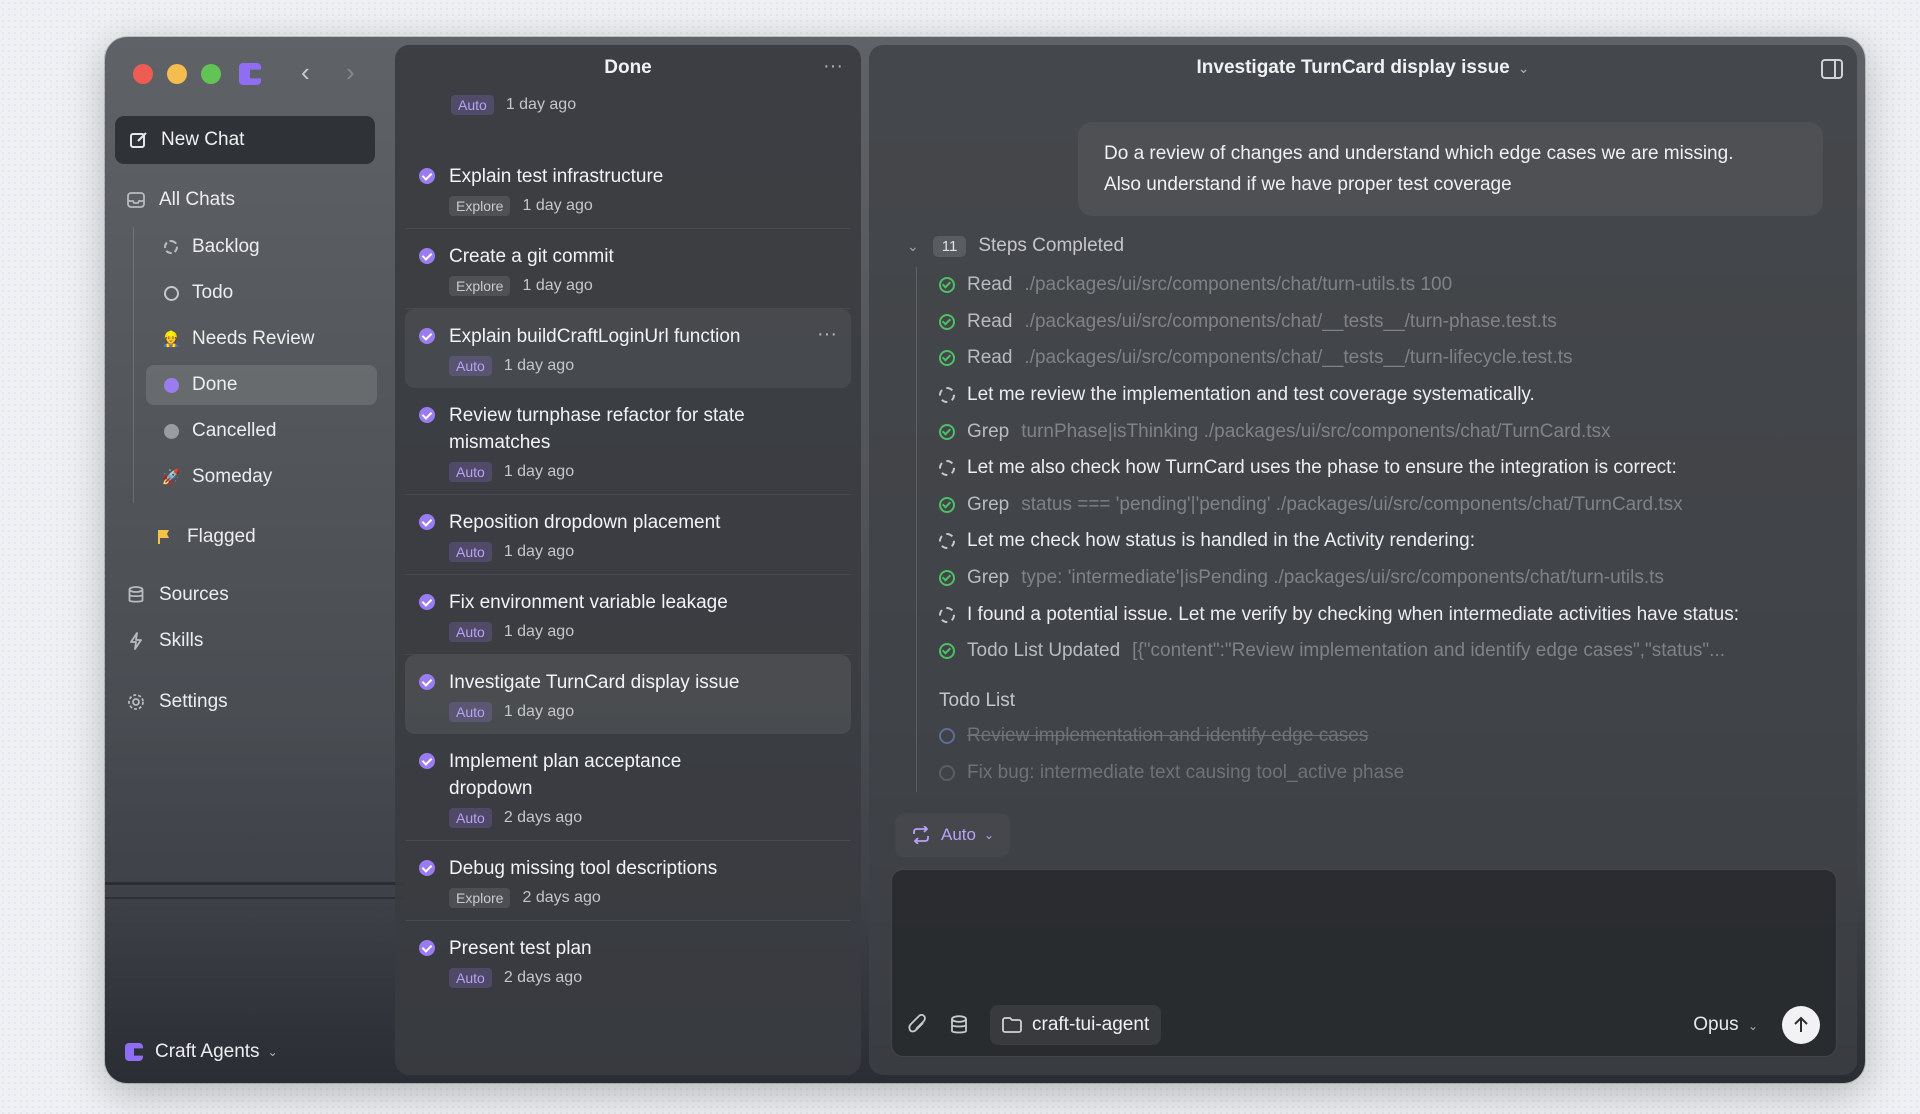  What do you see at coordinates (136, 641) in the screenshot?
I see `lightning-icon` at bounding box center [136, 641].